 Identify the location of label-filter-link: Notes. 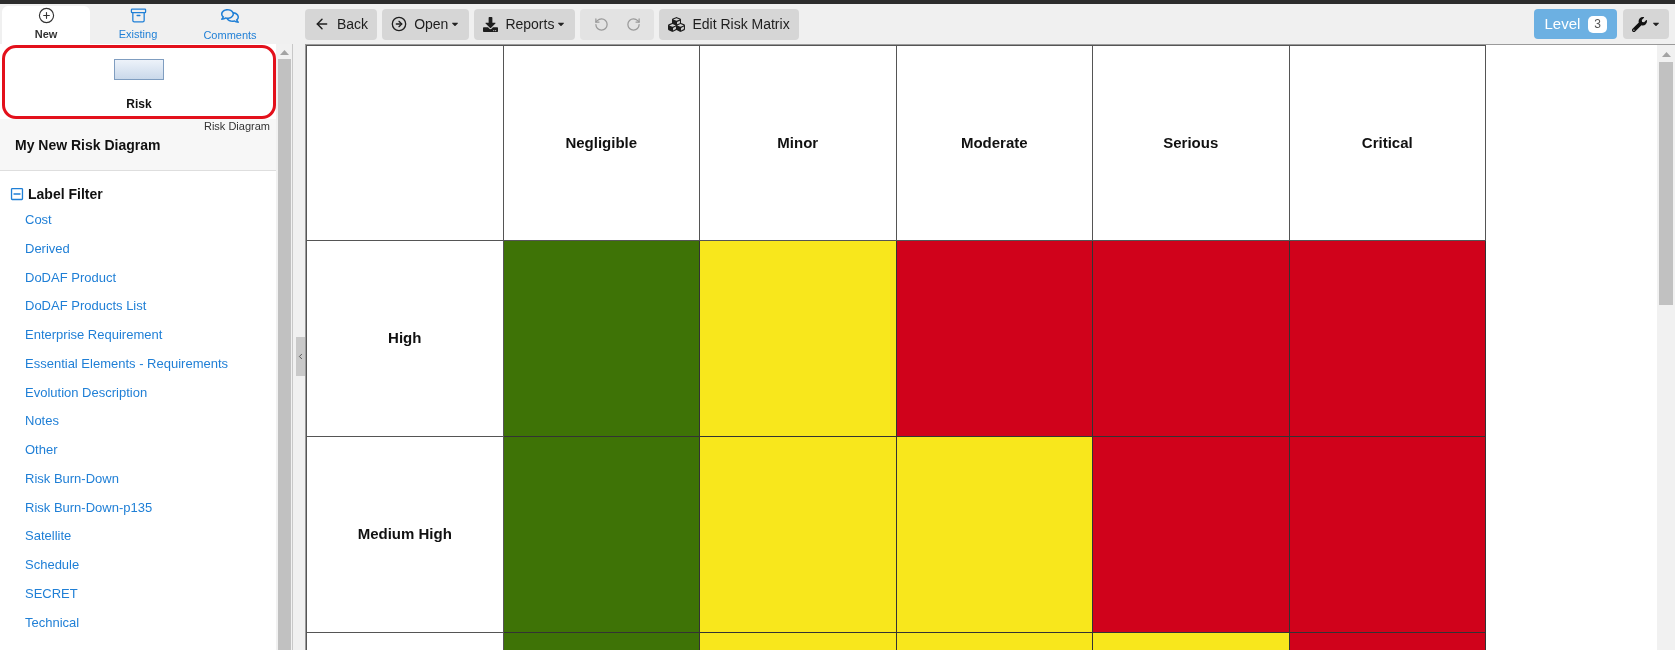
(42, 421).